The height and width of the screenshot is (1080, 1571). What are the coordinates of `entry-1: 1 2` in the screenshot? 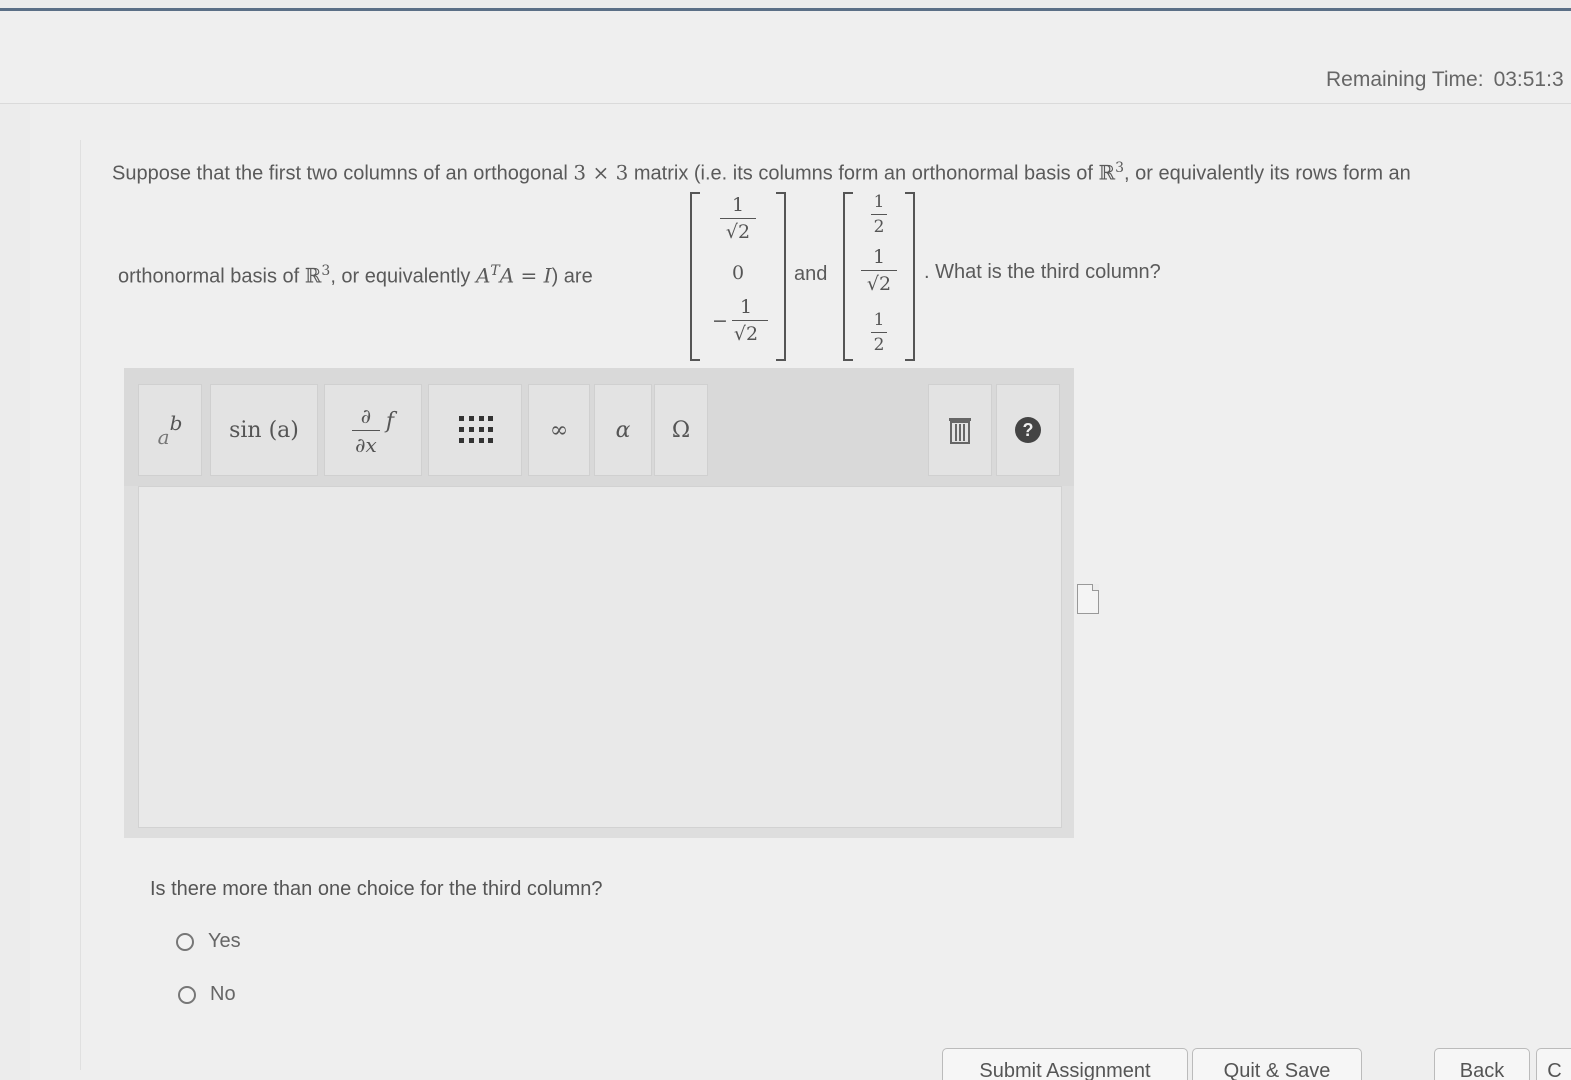 It's located at (879, 214).